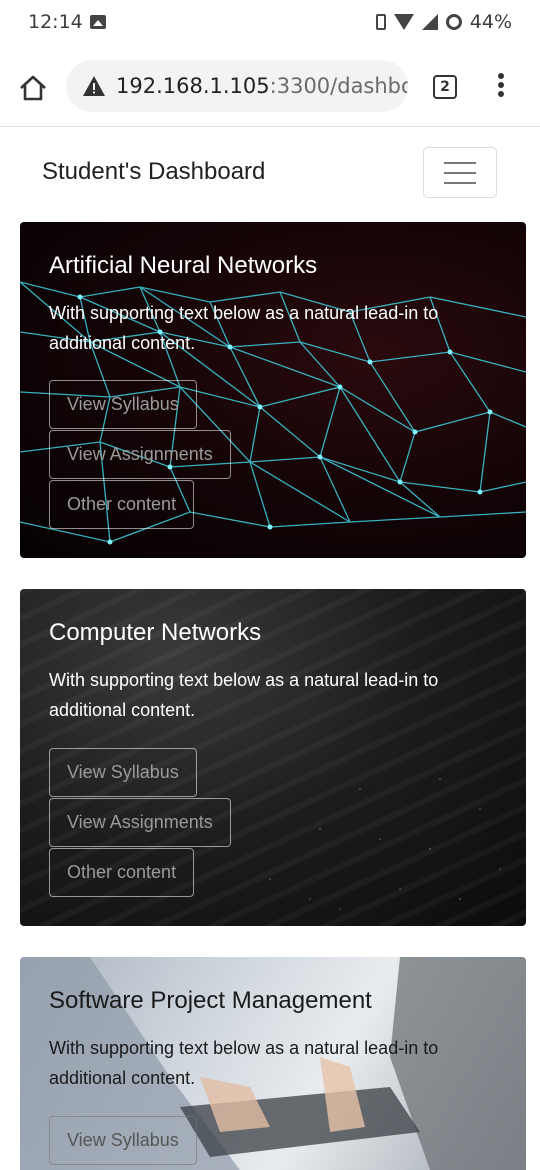 The image size is (540, 1170). I want to click on browser-toolbar: 192.168.1.105:3300/dashbo 2, so click(270, 86).